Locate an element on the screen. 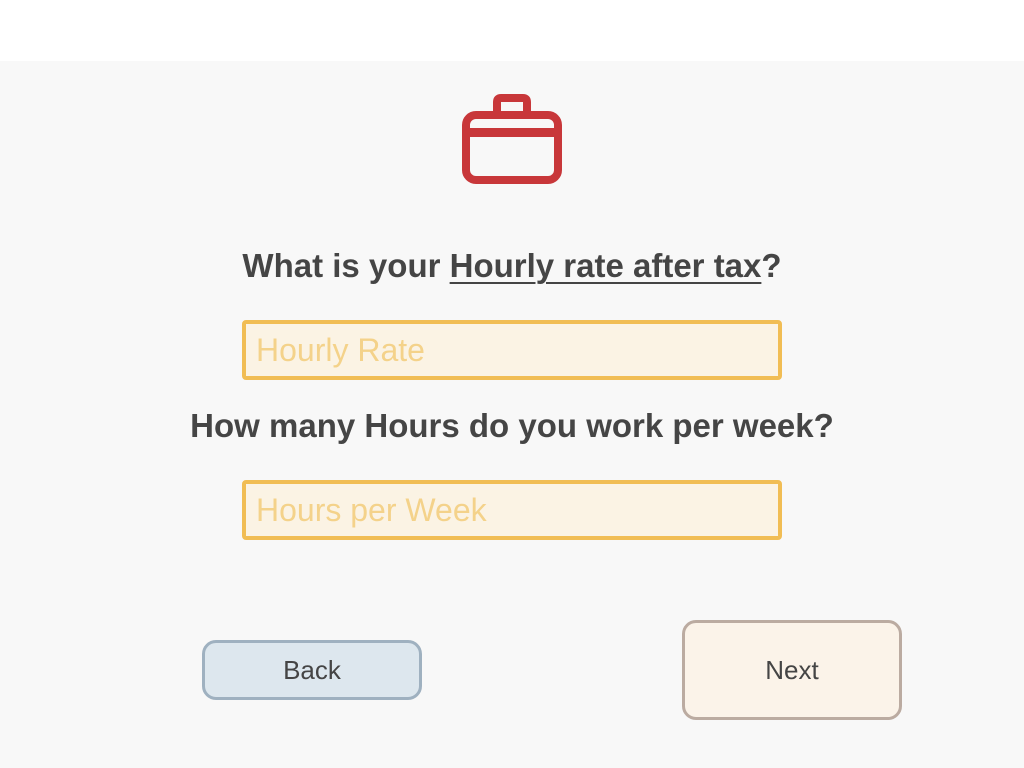 Image resolution: width=1024 pixels, height=768 pixels. question-prefix: What is your is located at coordinates (346, 265).